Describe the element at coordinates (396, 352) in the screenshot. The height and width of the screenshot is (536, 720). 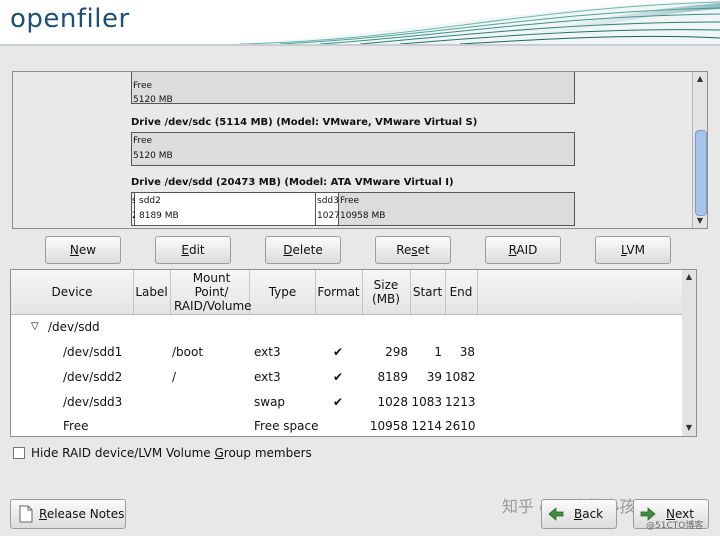
I see `cell-size: 298` at that location.